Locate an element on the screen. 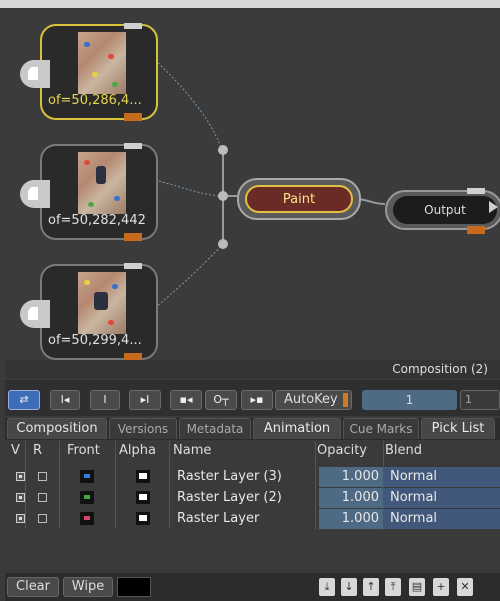 The height and width of the screenshot is (601, 500). wipe-color-swatch is located at coordinates (134, 587).